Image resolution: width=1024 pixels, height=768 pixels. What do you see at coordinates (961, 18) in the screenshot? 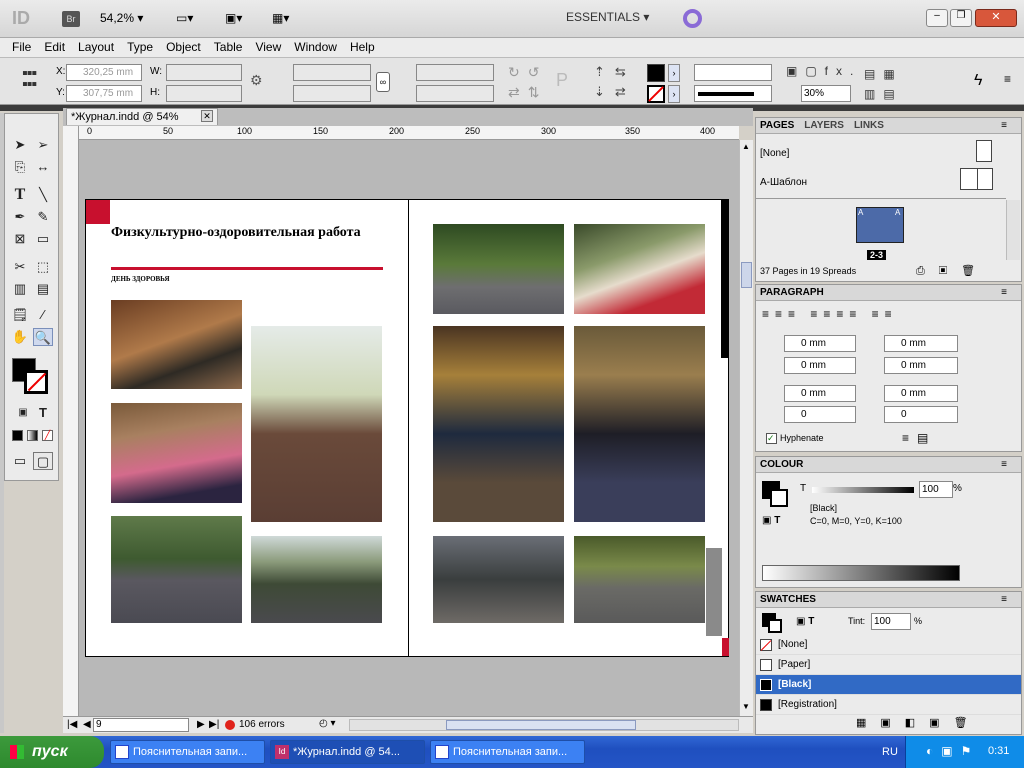
I see `restore-button: ❐` at bounding box center [961, 18].